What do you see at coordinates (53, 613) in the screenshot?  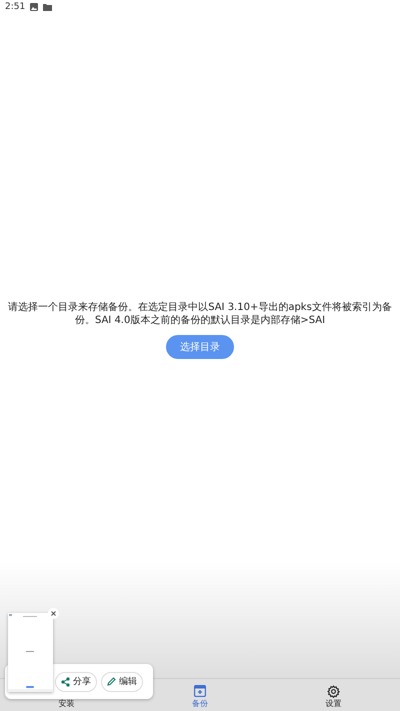 I see `close-icon` at bounding box center [53, 613].